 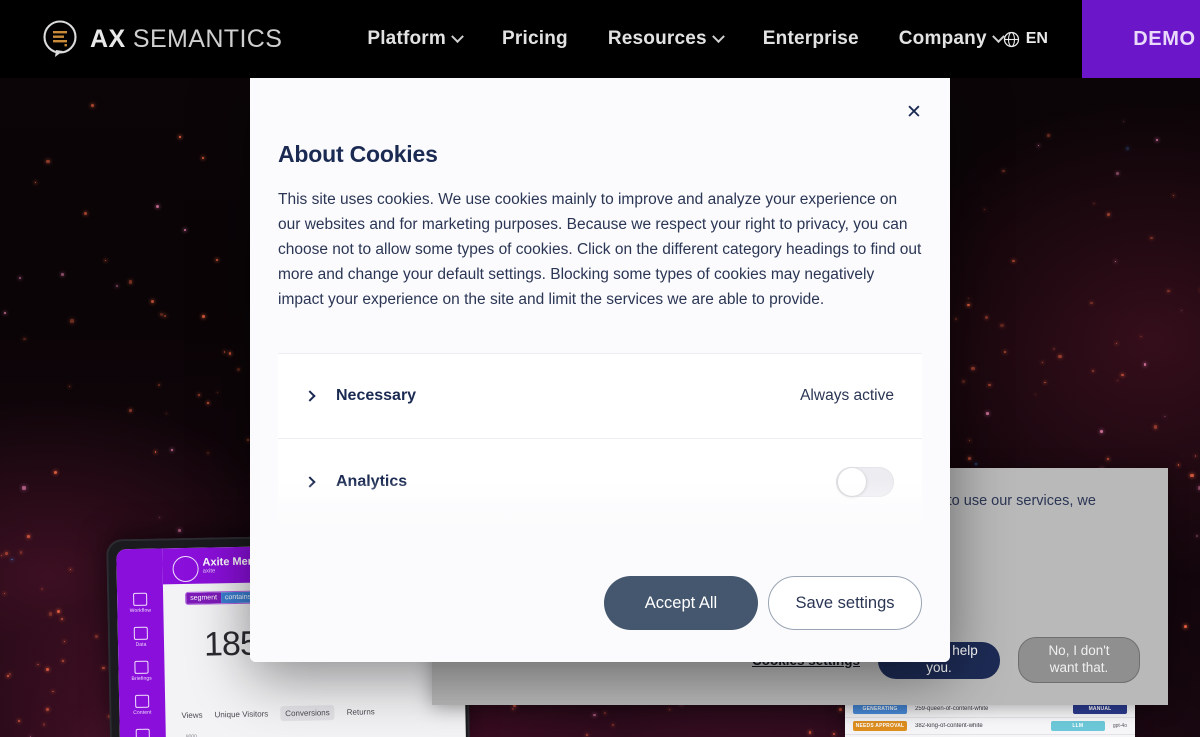 I want to click on category-name: Necessary, so click(x=376, y=395).